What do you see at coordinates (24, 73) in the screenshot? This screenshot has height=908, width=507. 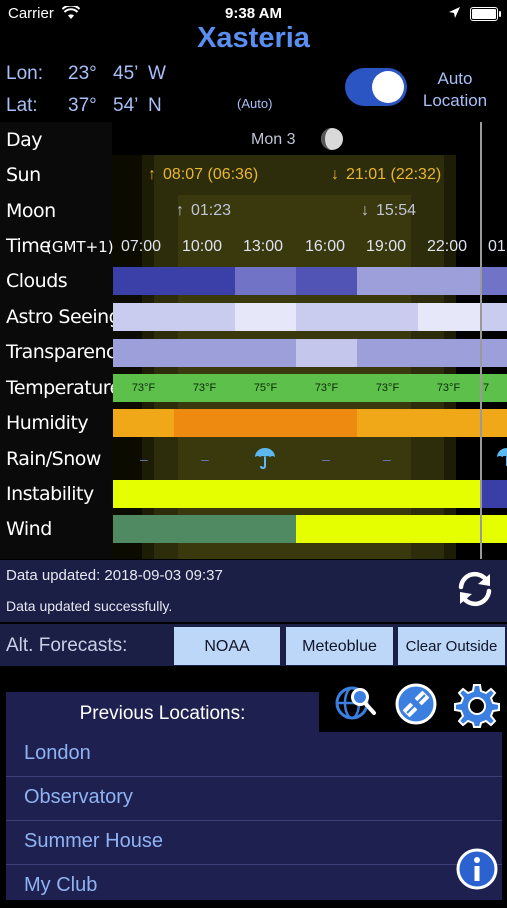 I see `lon-label: Lon:` at bounding box center [24, 73].